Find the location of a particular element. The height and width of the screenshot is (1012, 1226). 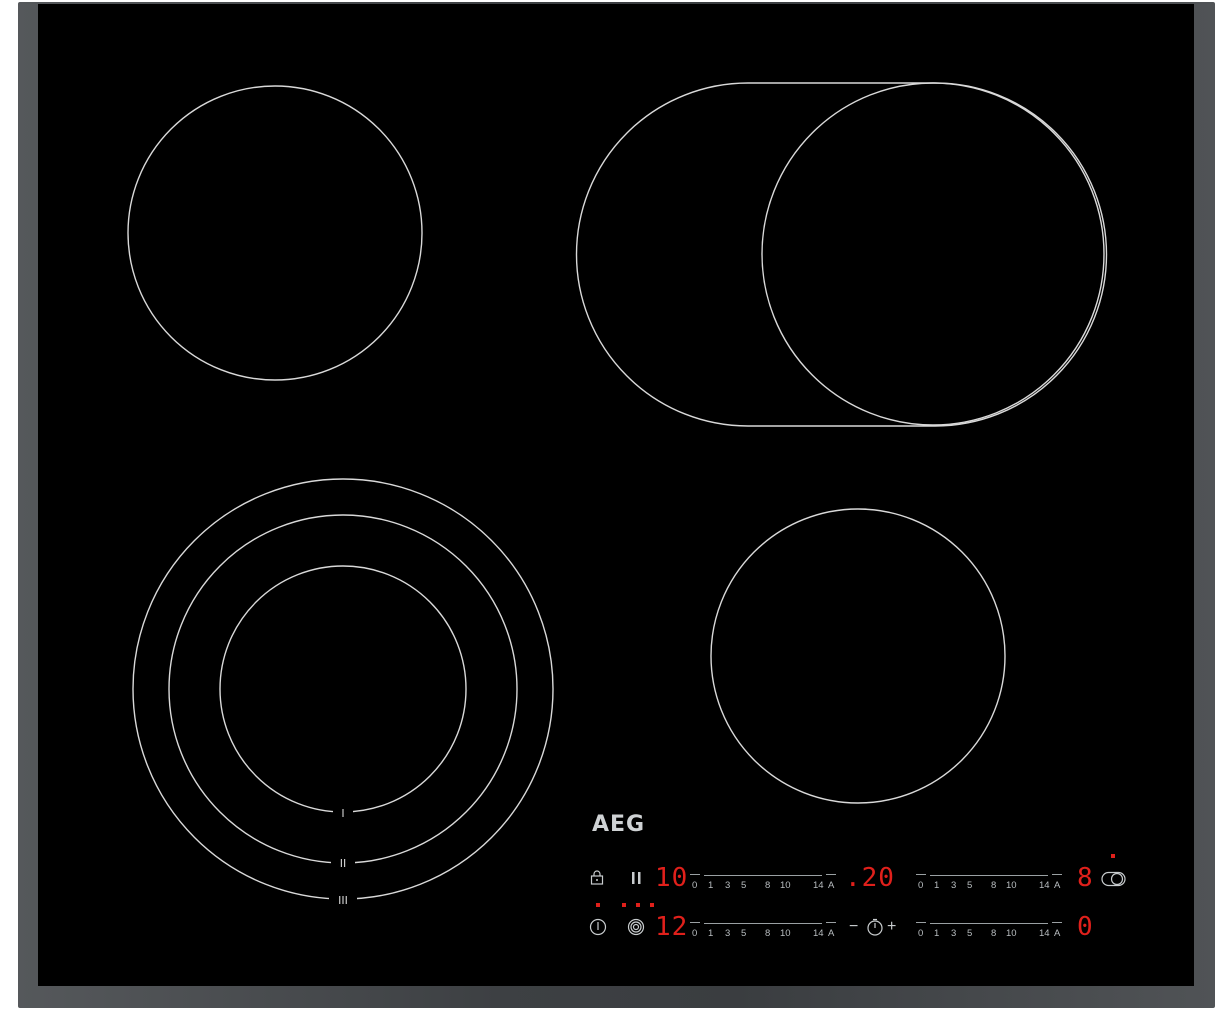

timer-minus-button: − is located at coordinates (853, 927).